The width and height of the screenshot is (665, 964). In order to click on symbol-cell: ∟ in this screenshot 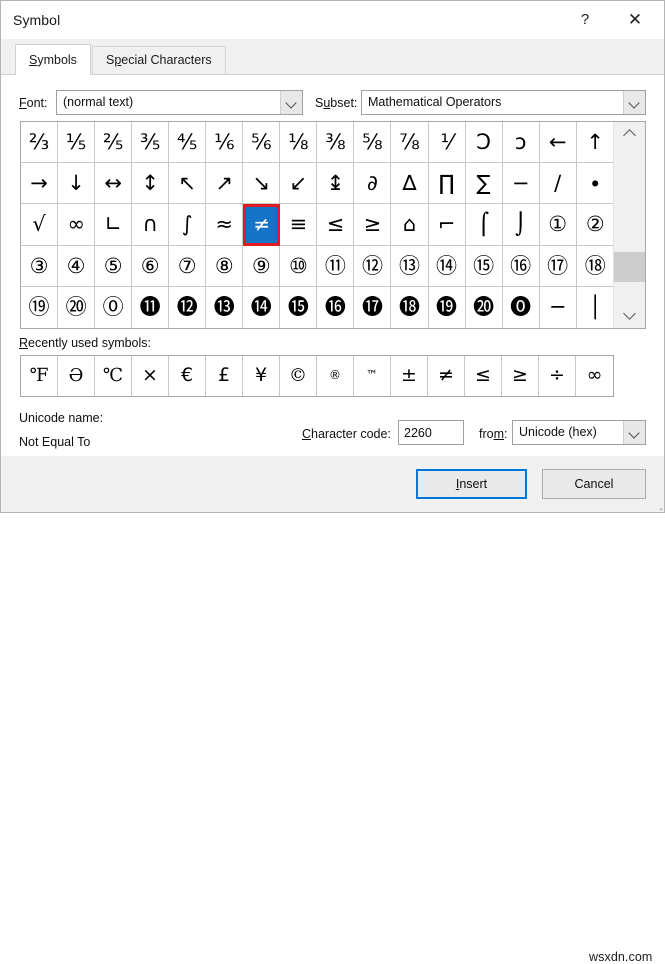, I will do `click(114, 225)`.